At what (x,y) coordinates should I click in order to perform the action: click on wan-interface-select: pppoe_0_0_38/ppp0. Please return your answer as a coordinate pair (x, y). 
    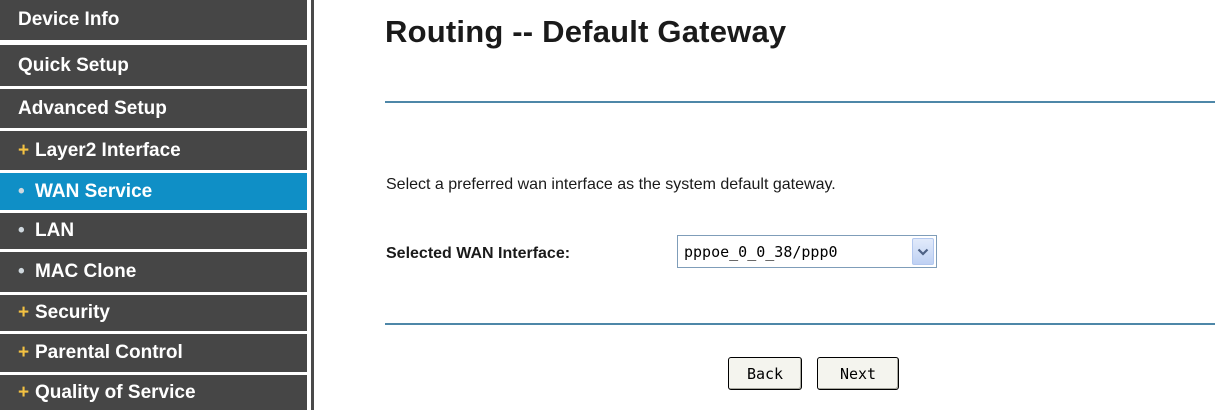
    Looking at the image, I should click on (807, 251).